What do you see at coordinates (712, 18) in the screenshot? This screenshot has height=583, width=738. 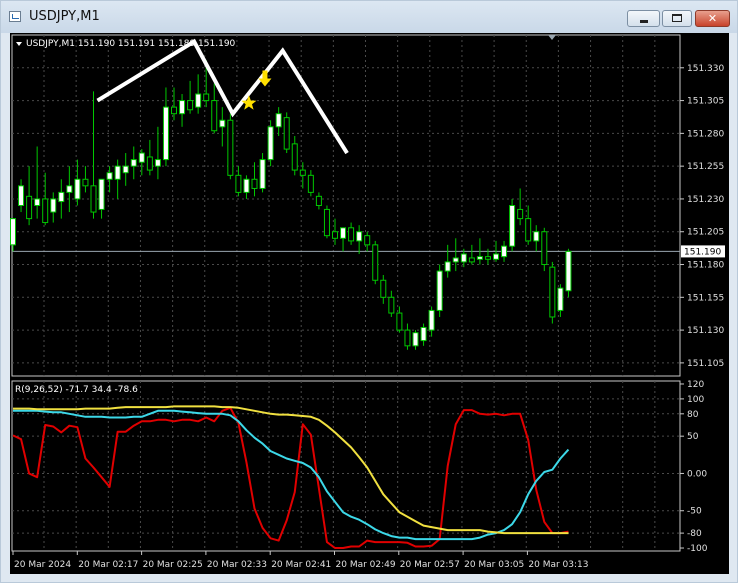 I see `close-button` at bounding box center [712, 18].